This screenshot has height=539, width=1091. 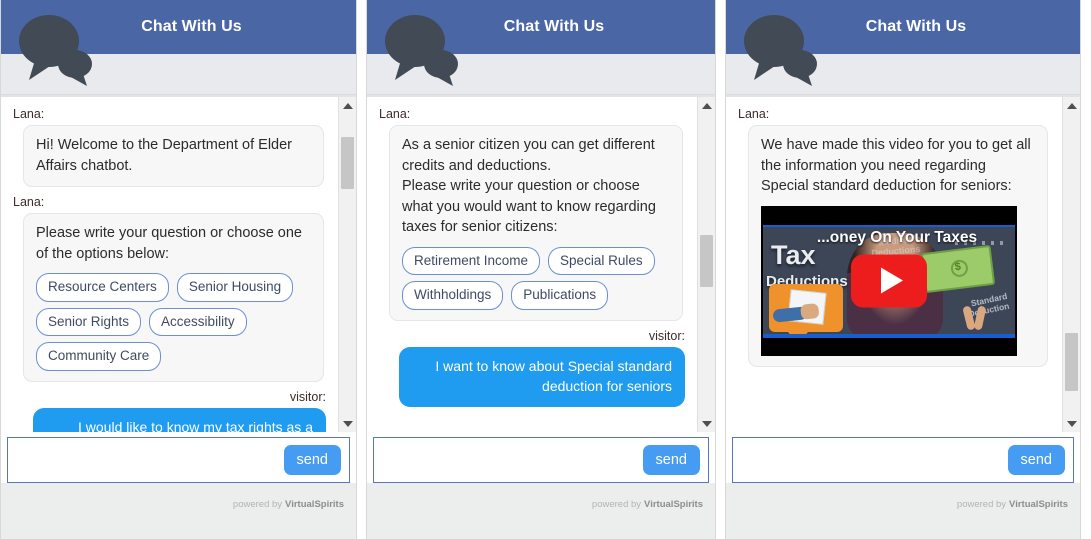 What do you see at coordinates (102, 287) in the screenshot?
I see `option-resource-centers: Resource Centers` at bounding box center [102, 287].